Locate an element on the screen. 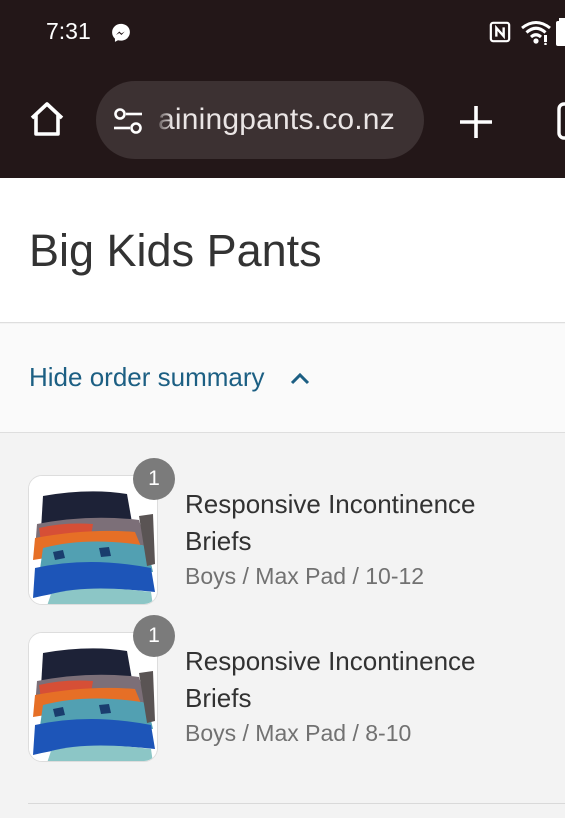 The width and height of the screenshot is (565, 818). product-variant: Boys / Max Pad / 8-10 is located at coordinates (298, 733).